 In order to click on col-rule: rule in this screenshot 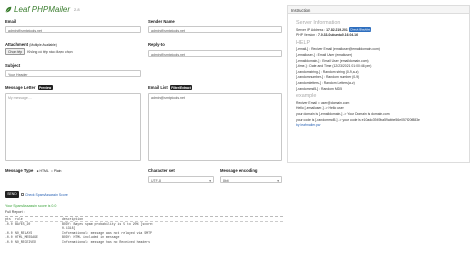, I will do `click(19, 219)`.